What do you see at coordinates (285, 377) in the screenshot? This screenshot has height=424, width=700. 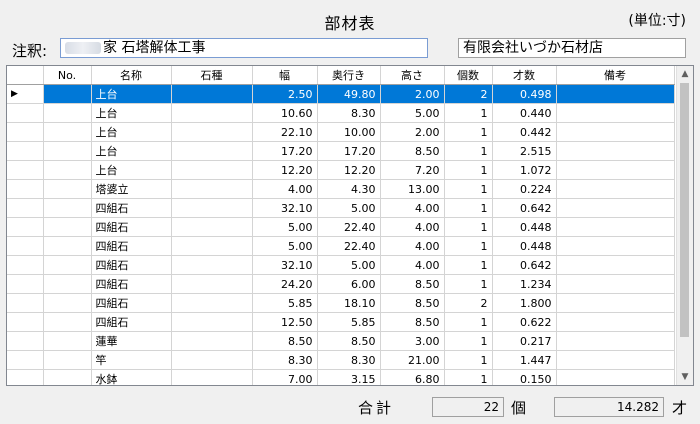 I see `cell-width: 7.00` at bounding box center [285, 377].